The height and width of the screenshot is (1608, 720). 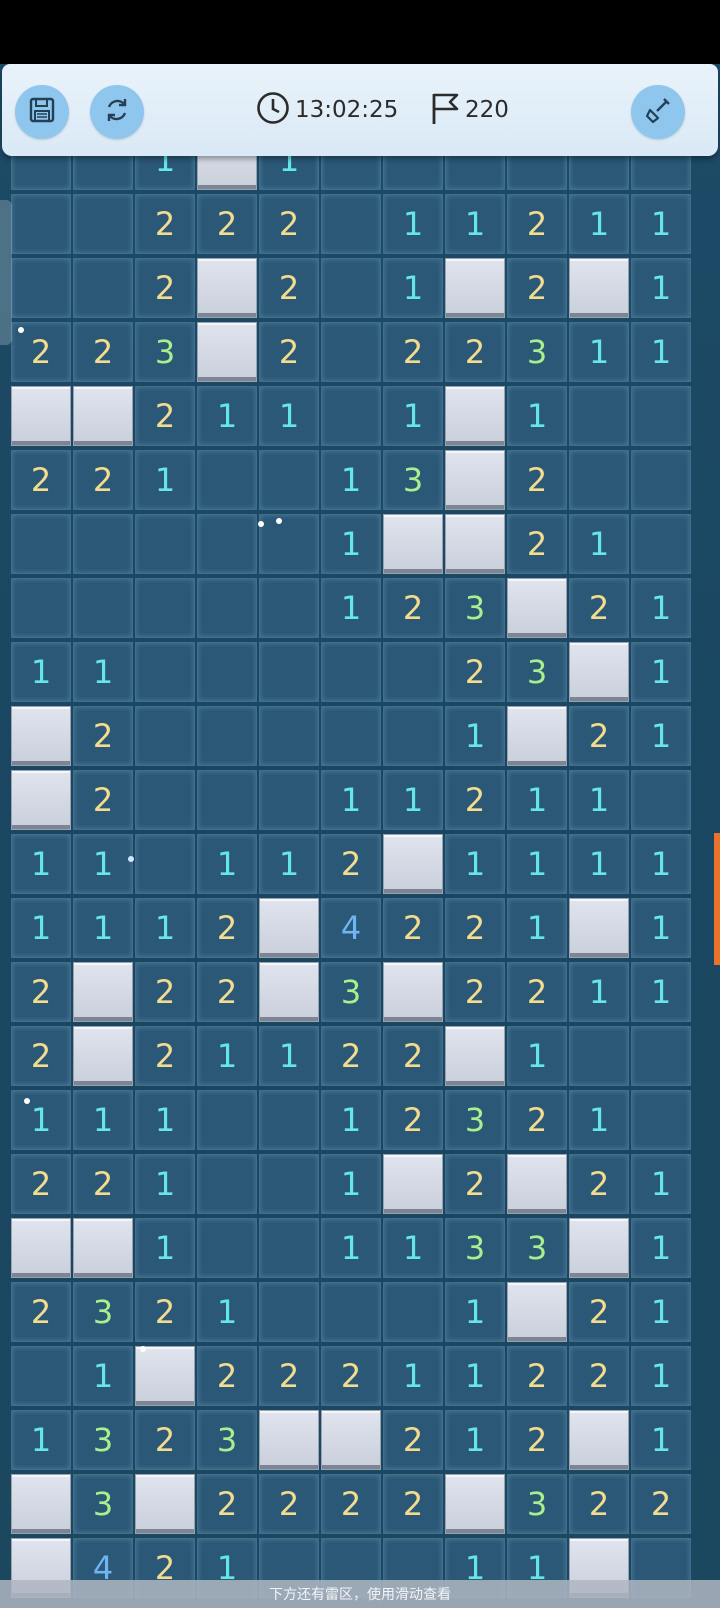 What do you see at coordinates (42, 112) in the screenshot?
I see `save-button` at bounding box center [42, 112].